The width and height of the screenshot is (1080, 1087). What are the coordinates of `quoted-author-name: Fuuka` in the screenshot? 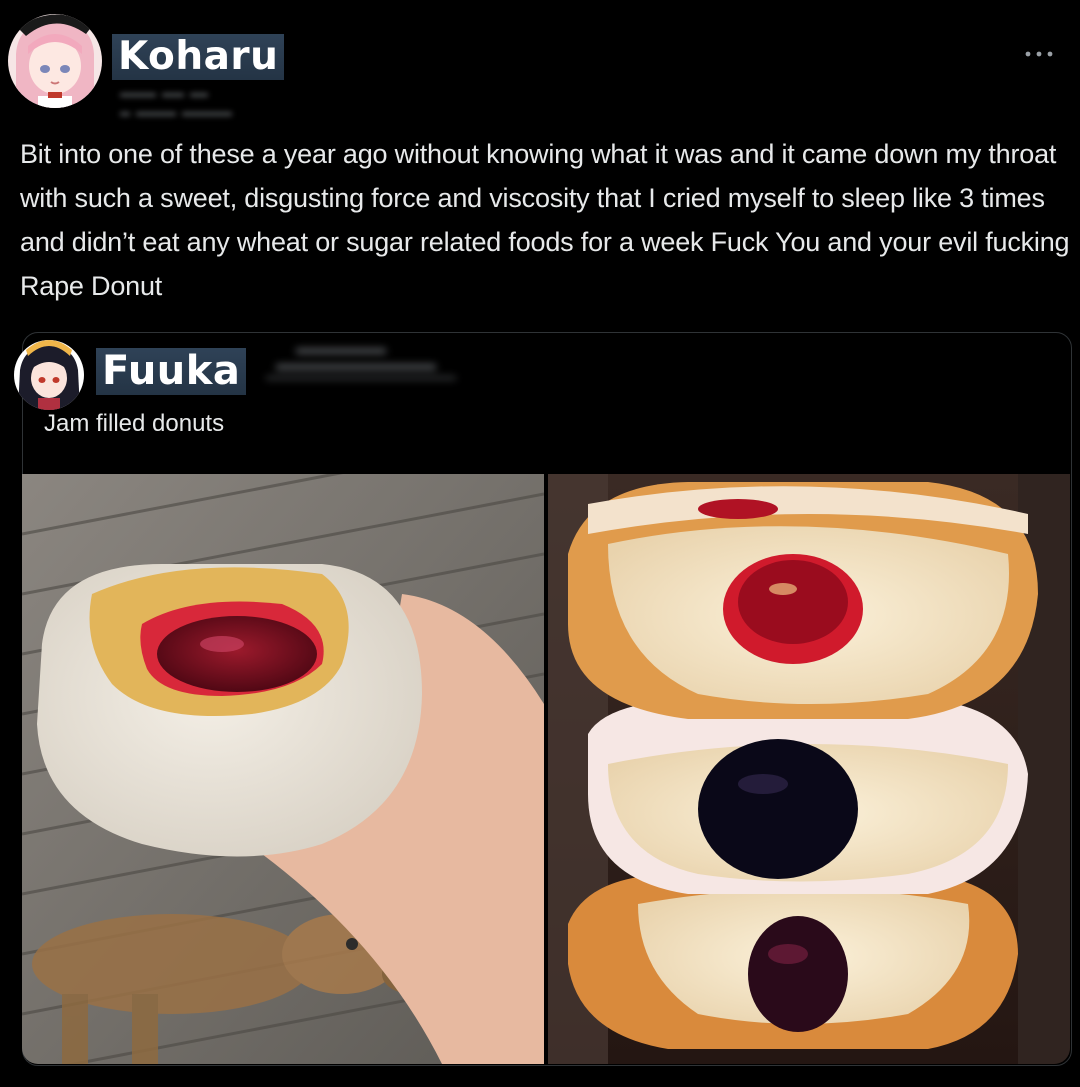 It's located at (171, 371).